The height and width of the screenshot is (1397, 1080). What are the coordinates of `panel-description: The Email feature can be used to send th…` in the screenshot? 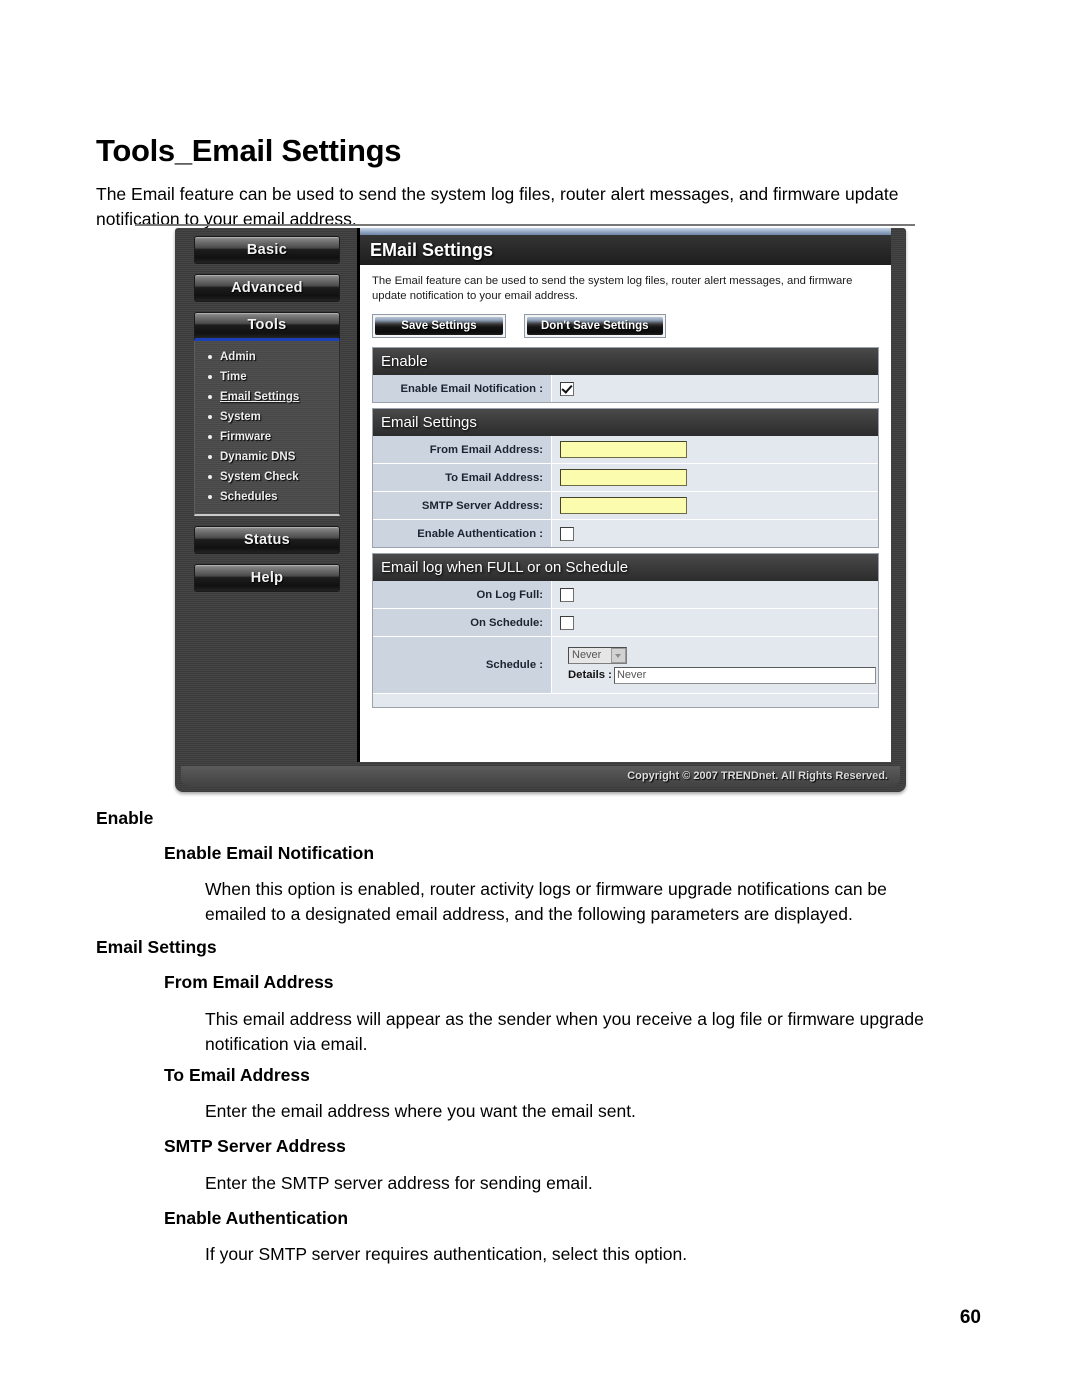 It's located at (612, 288).